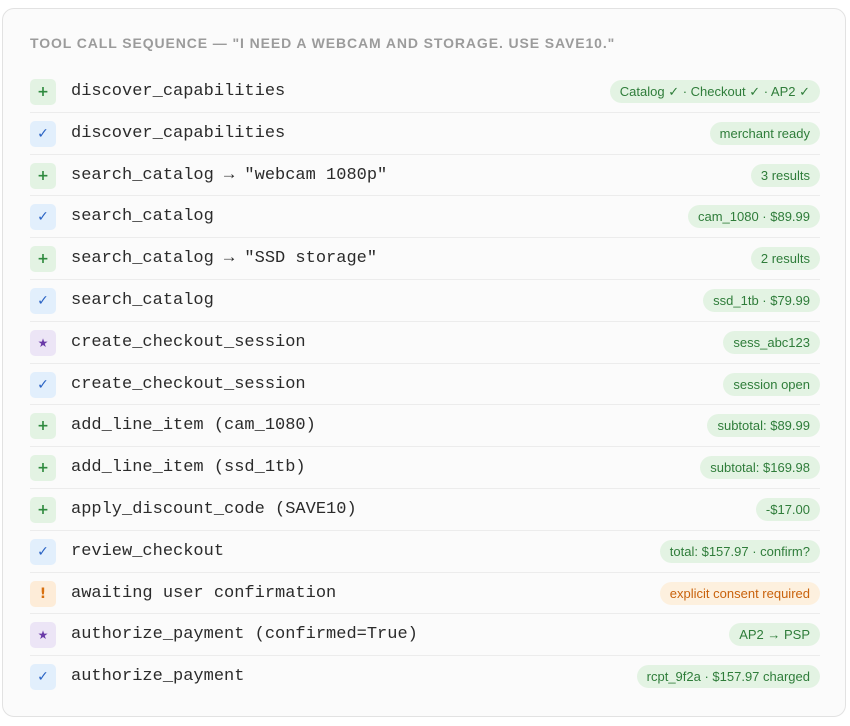 The height and width of the screenshot is (726, 850). Describe the element at coordinates (425, 510) in the screenshot. I see `tool-call-row: + apply_discount_code (SAVE10) -$17.00` at that location.